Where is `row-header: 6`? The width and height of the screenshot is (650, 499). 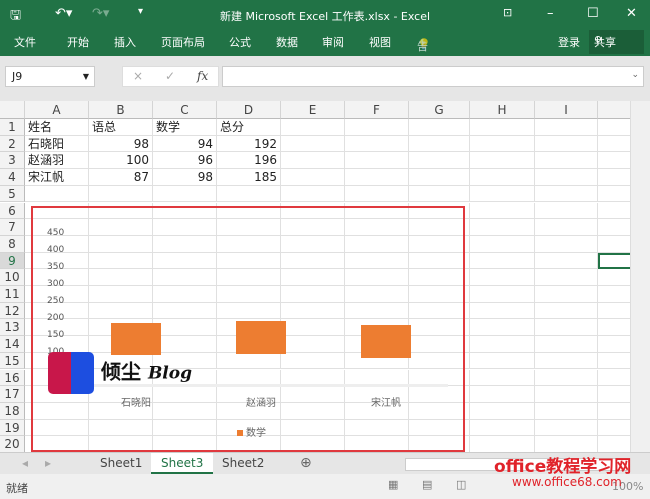
row-header: 6 is located at coordinates (12, 211).